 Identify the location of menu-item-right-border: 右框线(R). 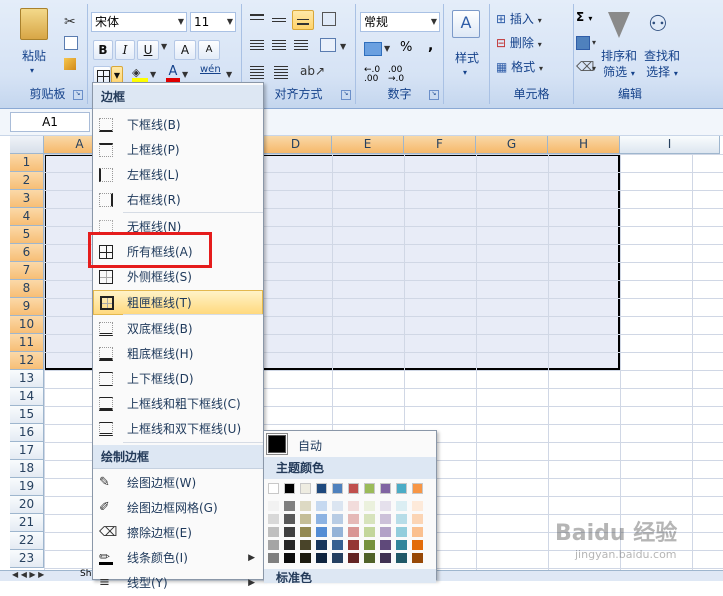
(178, 200).